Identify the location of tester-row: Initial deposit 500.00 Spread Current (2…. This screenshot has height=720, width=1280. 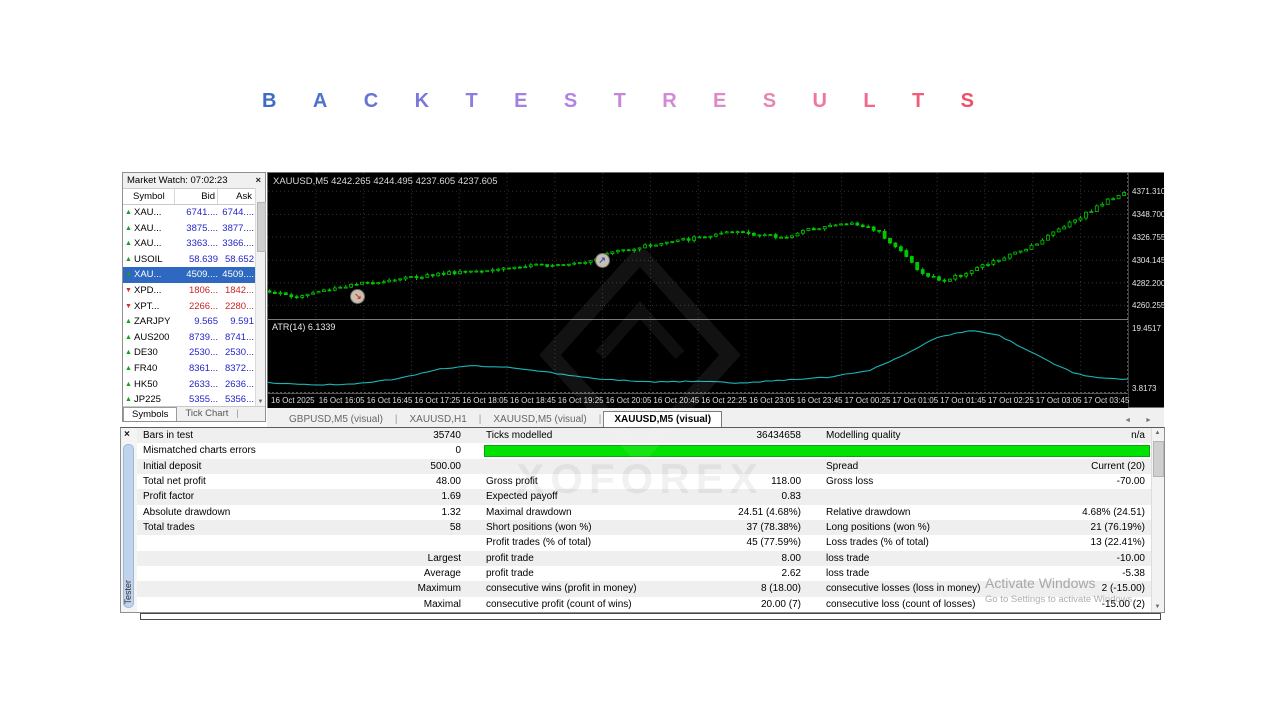
(644, 466).